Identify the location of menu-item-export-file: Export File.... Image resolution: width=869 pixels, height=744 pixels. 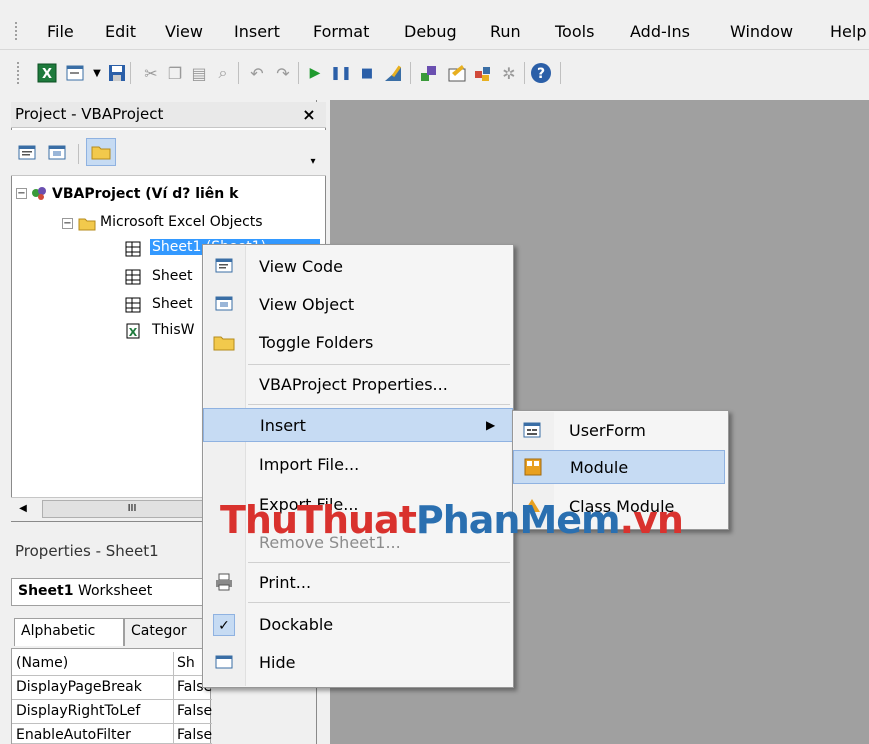
(358, 505).